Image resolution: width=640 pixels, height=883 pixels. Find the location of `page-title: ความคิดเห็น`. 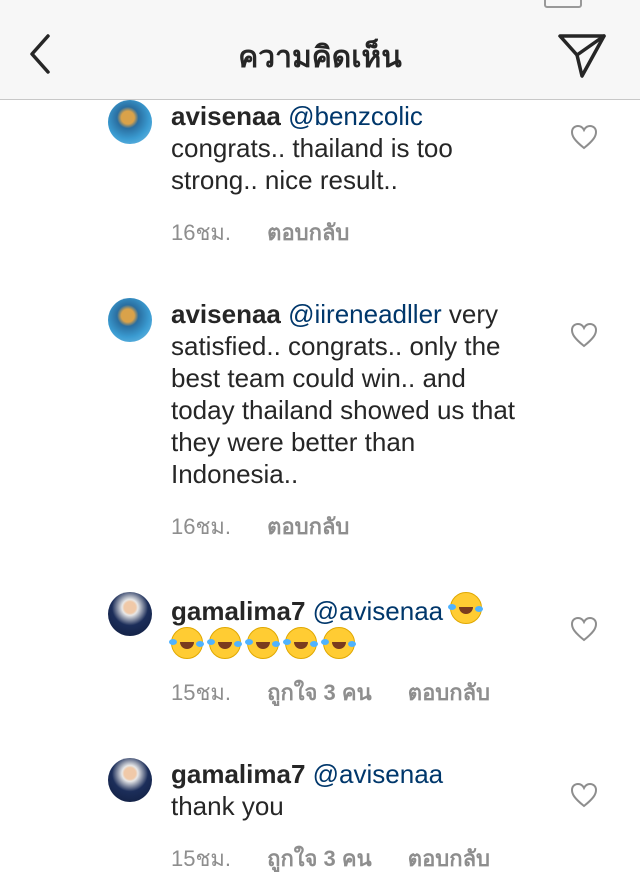

page-title: ความคิดเห็น is located at coordinates (320, 57).